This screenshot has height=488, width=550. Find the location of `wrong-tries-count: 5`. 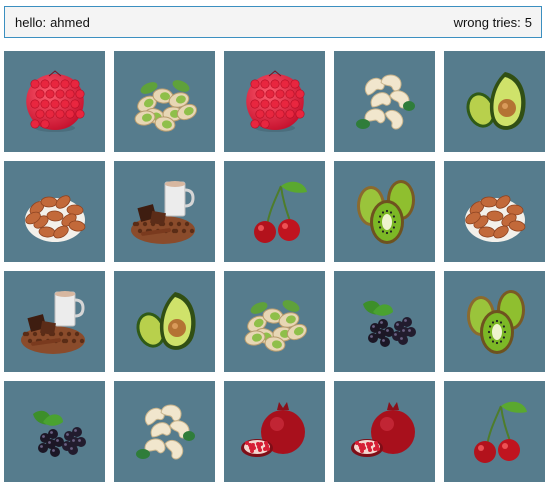

wrong-tries-count: 5 is located at coordinates (528, 22).